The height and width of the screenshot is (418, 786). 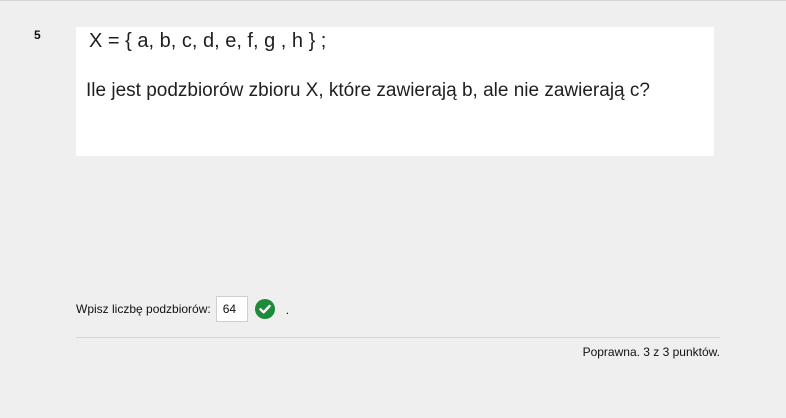 What do you see at coordinates (264, 309) in the screenshot?
I see `check-circle-icon` at bounding box center [264, 309].